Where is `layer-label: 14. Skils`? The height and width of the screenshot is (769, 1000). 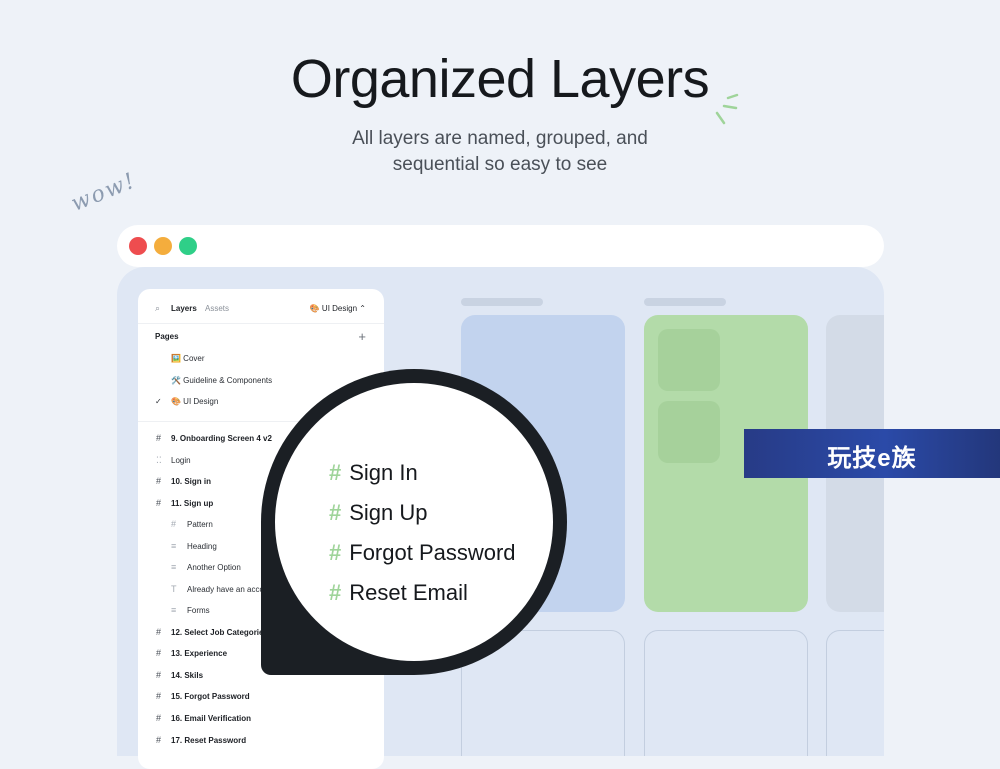
layer-label: 14. Skils is located at coordinates (187, 675).